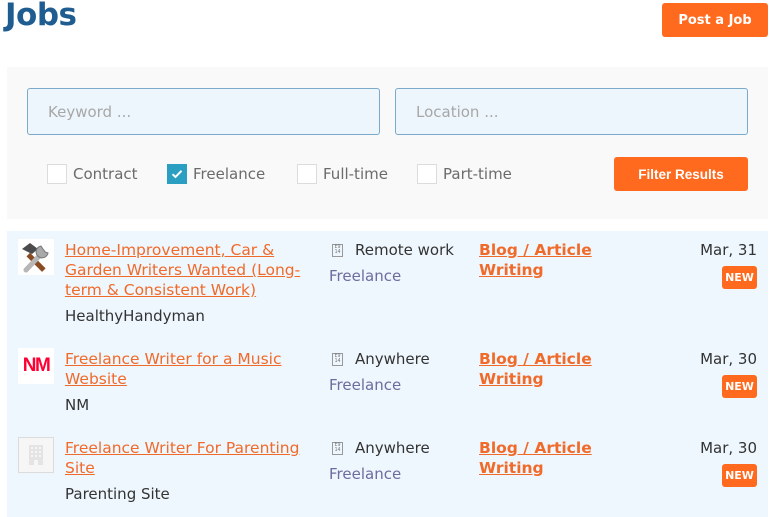 The image size is (771, 517). Describe the element at coordinates (190, 369) in the screenshot. I see `job-title-link: Freelance Writer for a Music Website` at that location.